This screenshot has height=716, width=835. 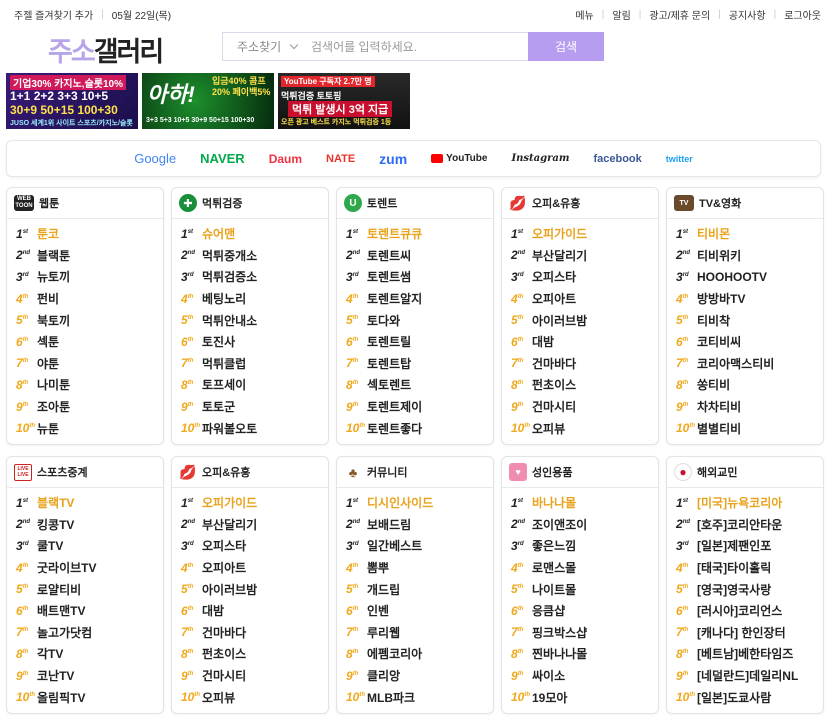 What do you see at coordinates (580, 472) in the screenshot?
I see `category-header: ♥ 성인용품` at bounding box center [580, 472].